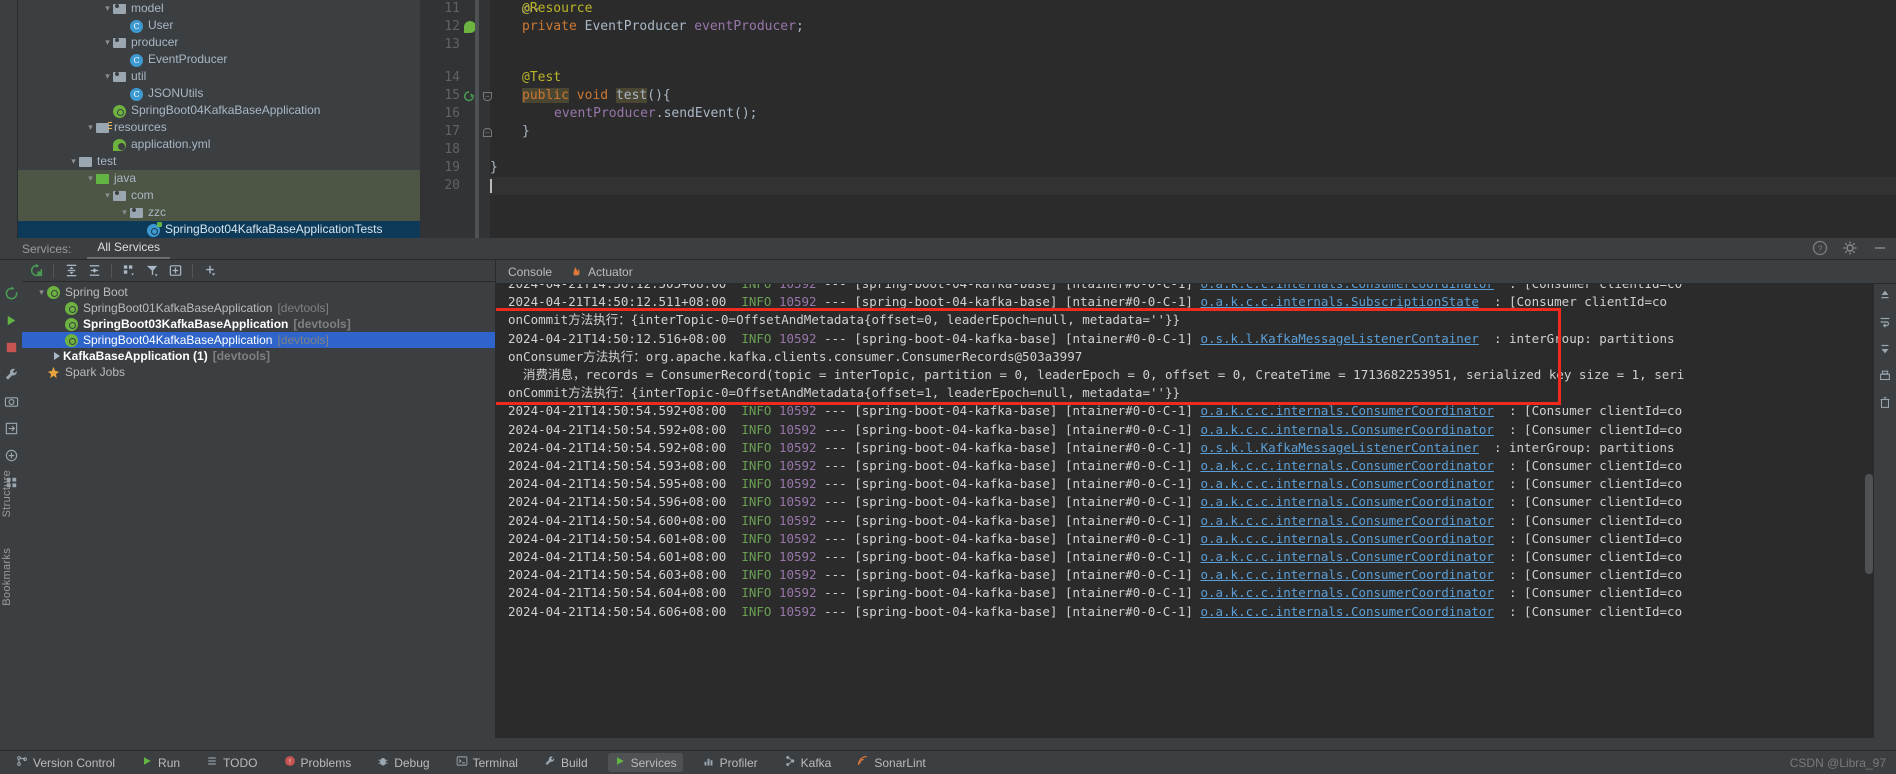 The width and height of the screenshot is (1896, 774). Describe the element at coordinates (1339, 301) in the screenshot. I see `log-class-link: o.a.k.c.c.internals.SubscriptionState` at that location.